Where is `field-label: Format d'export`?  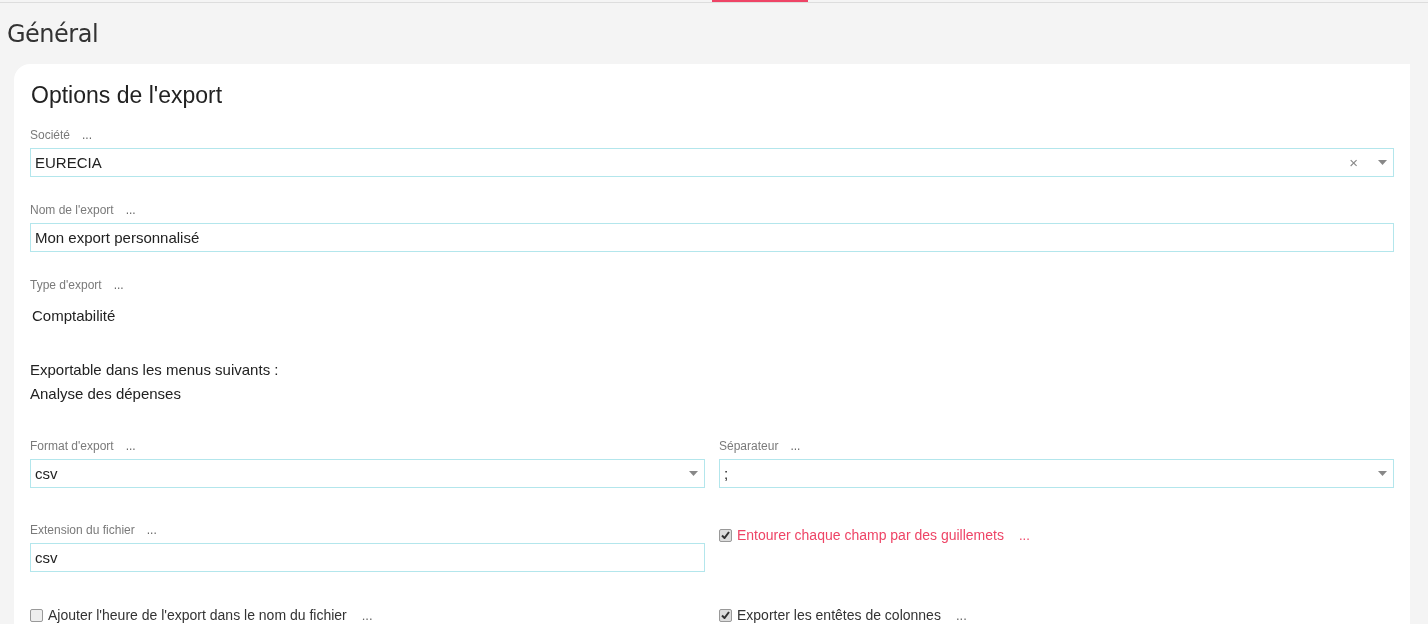 field-label: Format d'export is located at coordinates (72, 446).